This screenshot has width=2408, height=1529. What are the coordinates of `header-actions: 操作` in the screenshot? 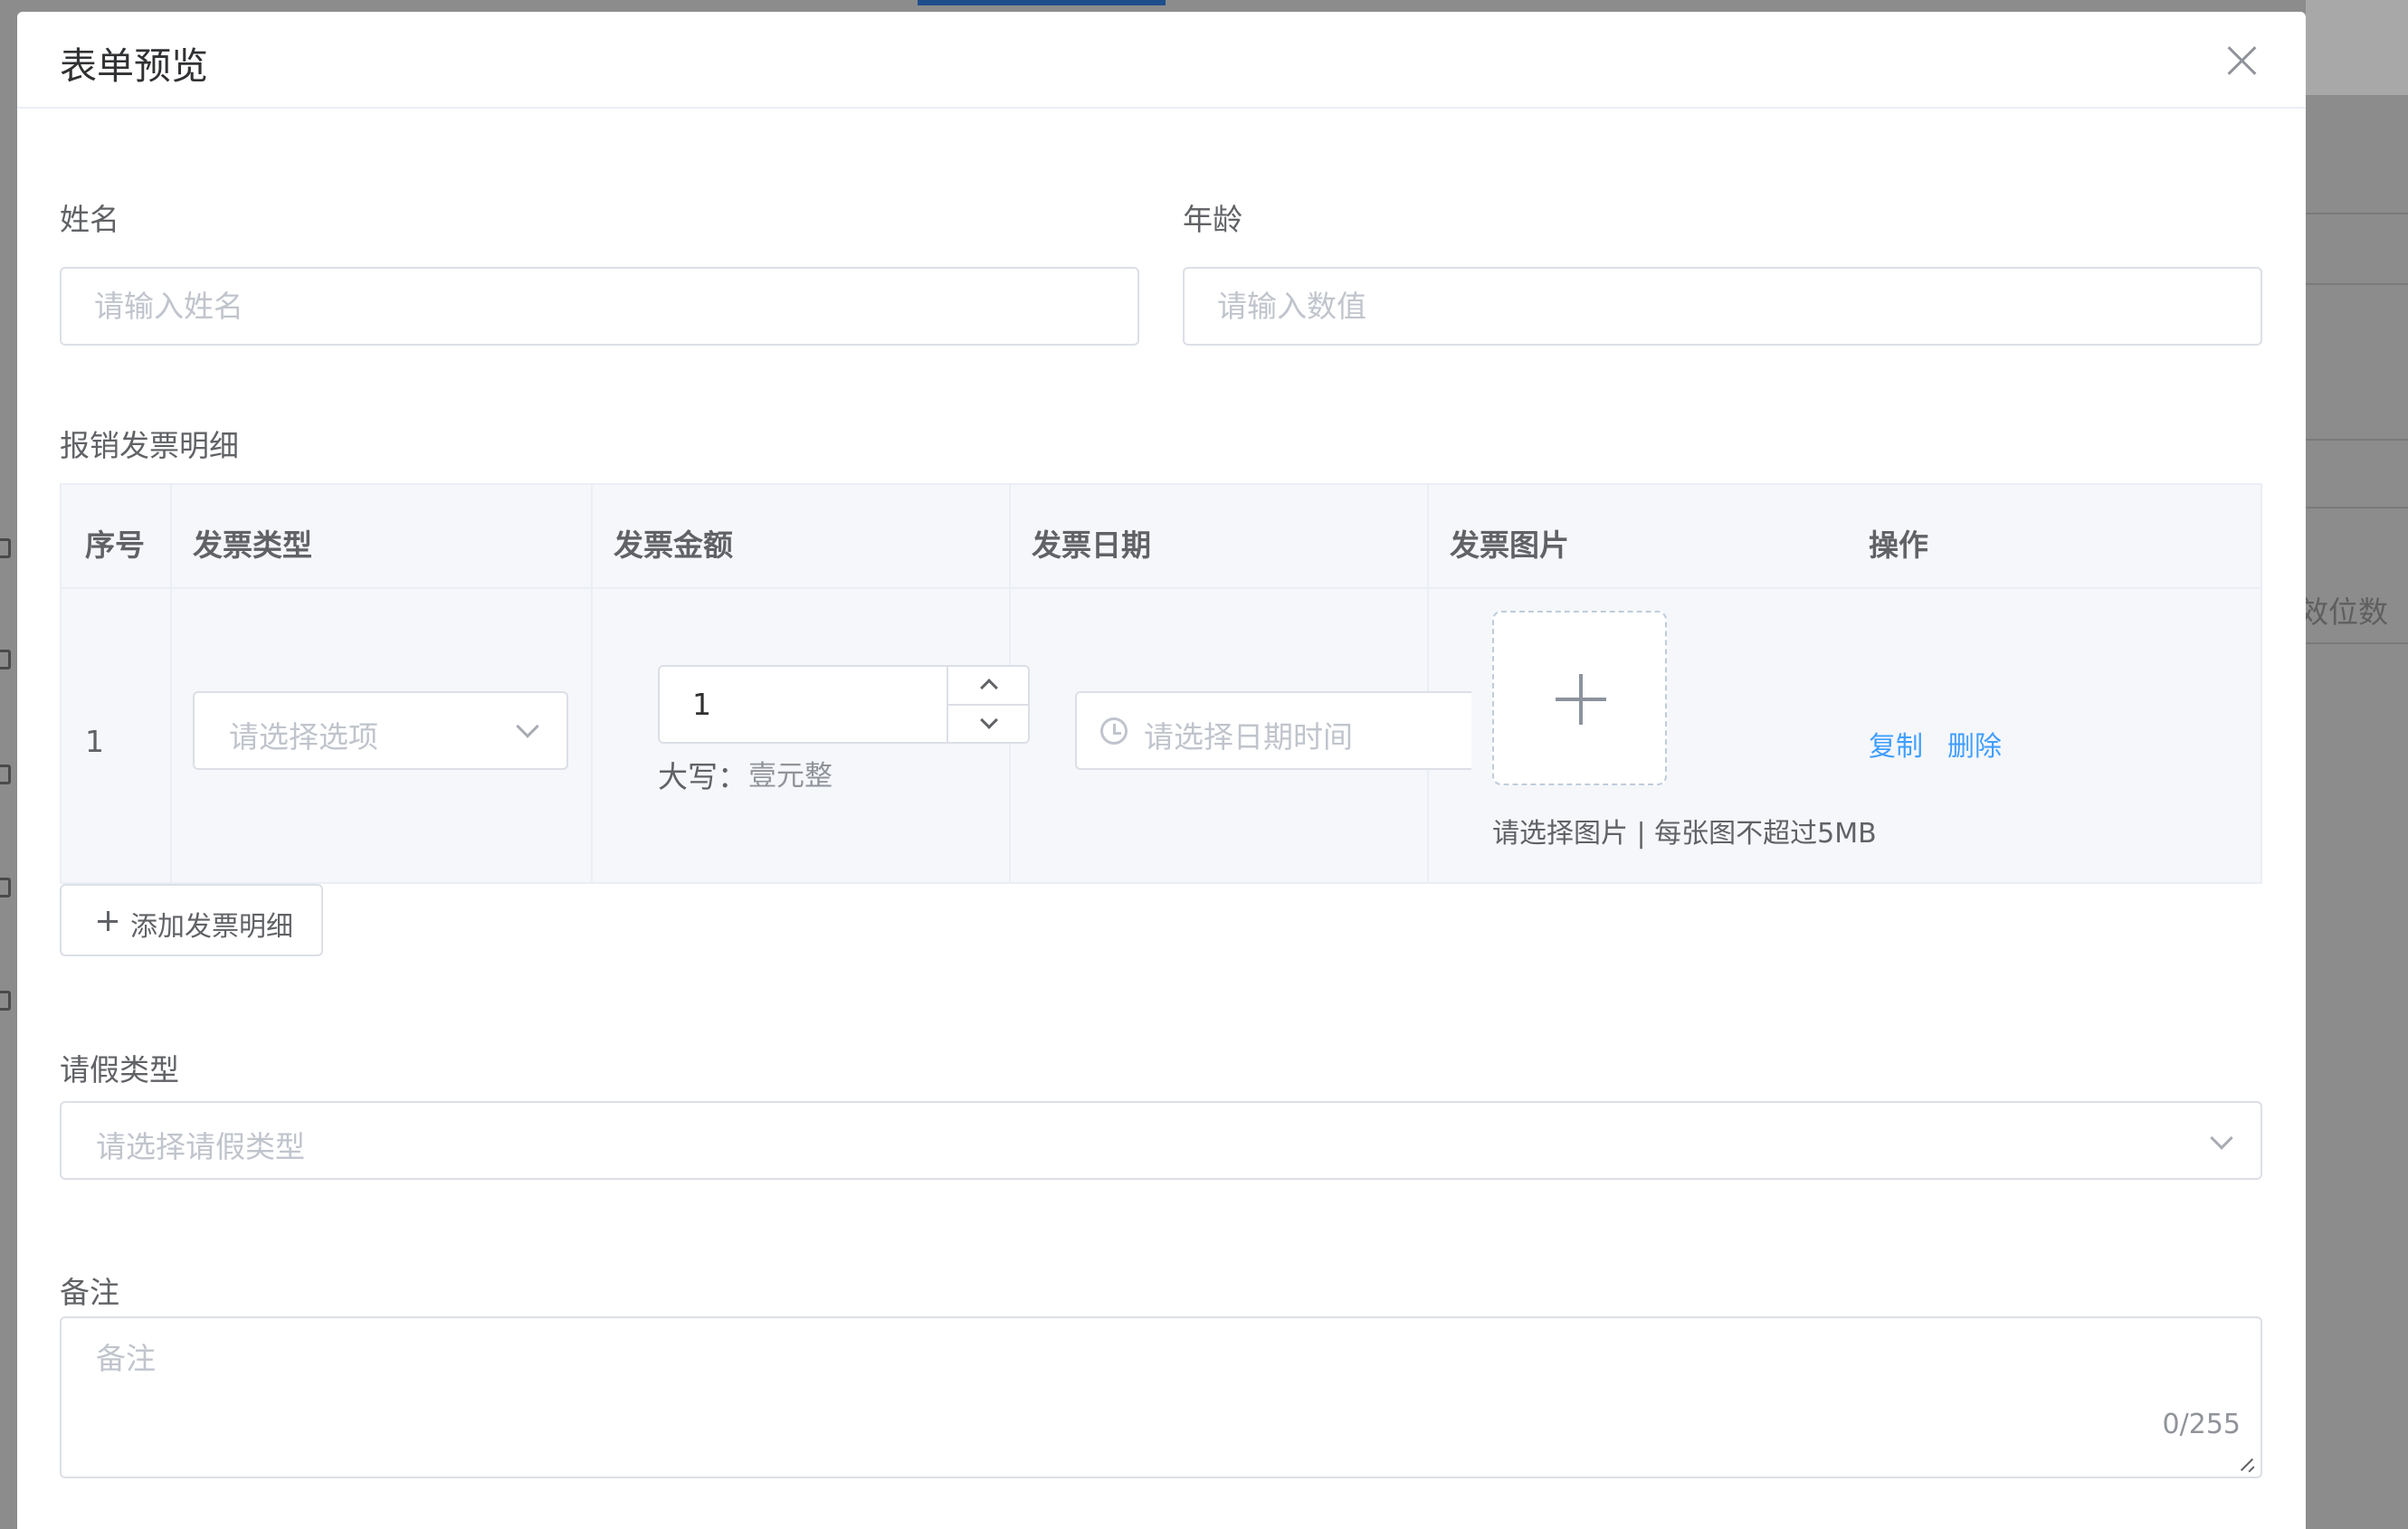 It's located at (1899, 545).